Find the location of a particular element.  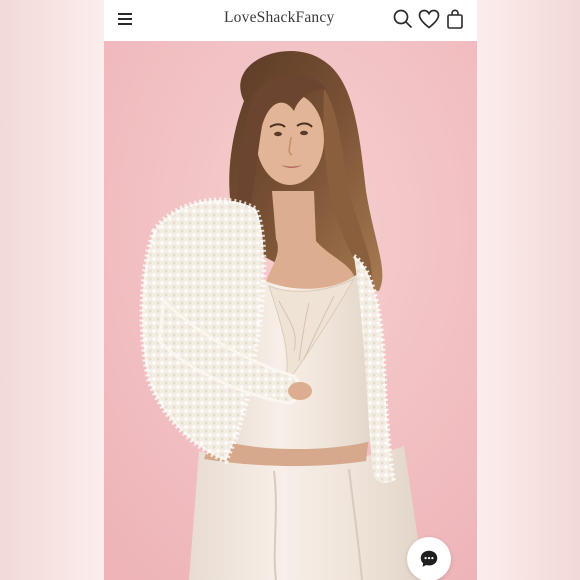

menu-icon is located at coordinates (126, 19).